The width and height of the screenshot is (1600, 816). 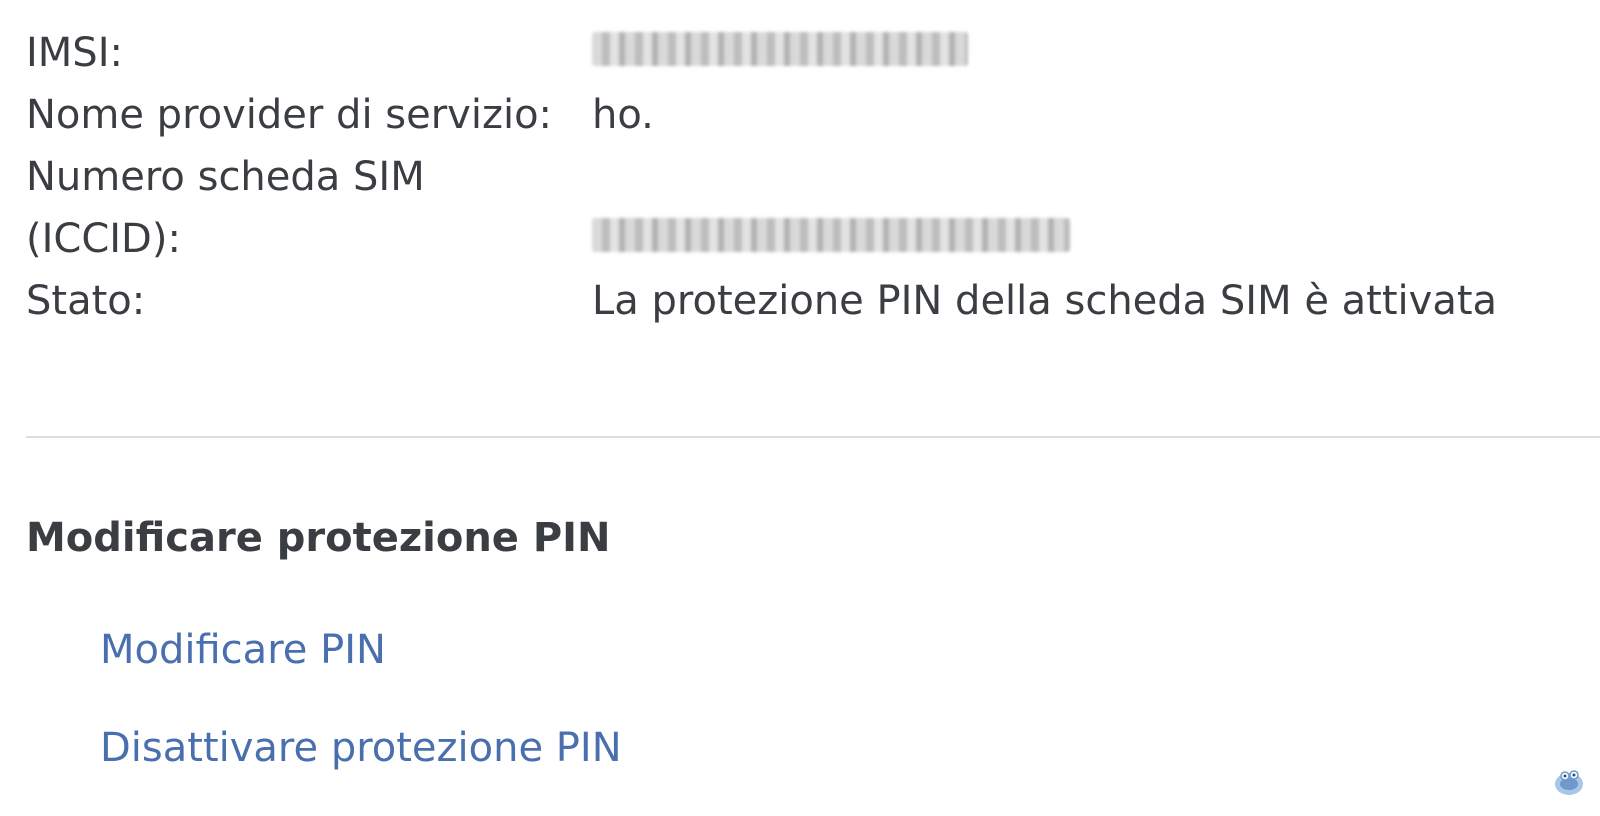 I want to click on pin-section-title: Modificare protezione PIN, so click(x=318, y=538).